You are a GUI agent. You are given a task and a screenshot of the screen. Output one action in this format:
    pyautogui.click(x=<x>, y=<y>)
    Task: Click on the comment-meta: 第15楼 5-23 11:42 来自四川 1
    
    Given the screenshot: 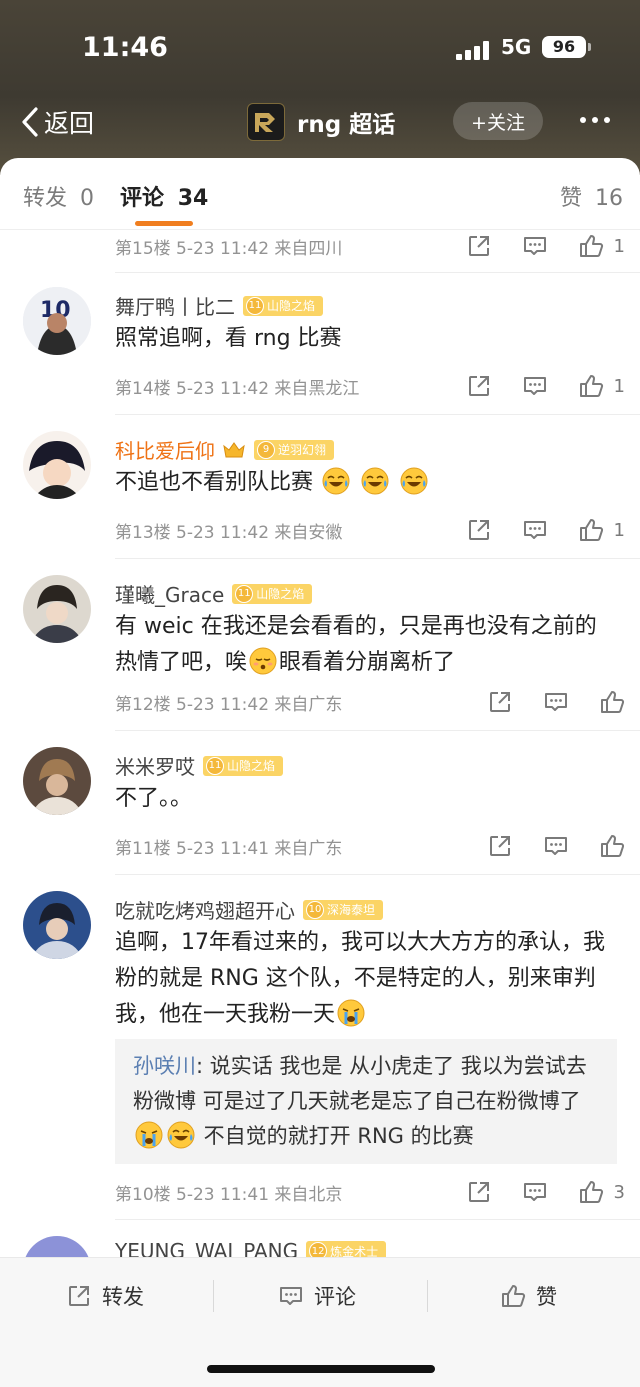 What is the action you would take?
    pyautogui.click(x=370, y=246)
    